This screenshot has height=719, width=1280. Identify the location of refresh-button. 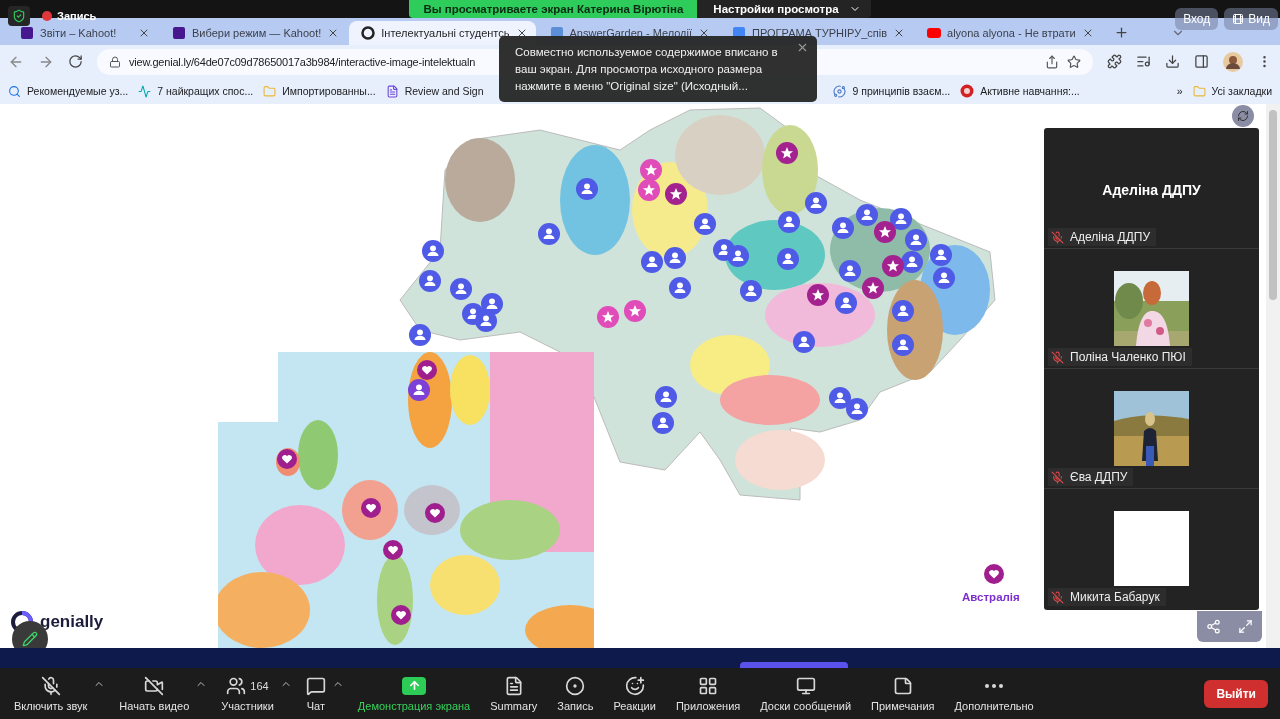
(1243, 116).